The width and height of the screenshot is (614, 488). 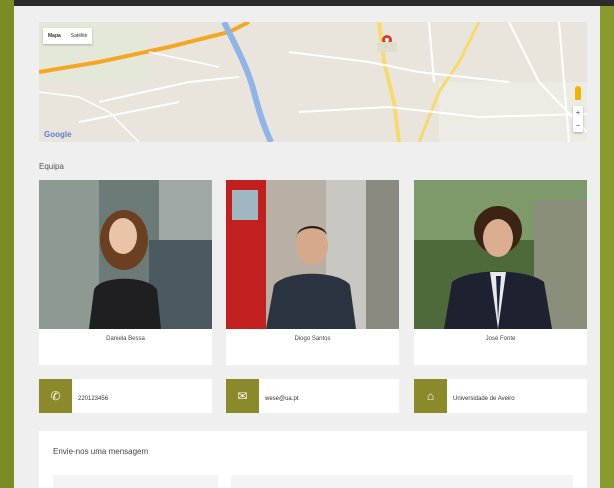 What do you see at coordinates (430, 396) in the screenshot?
I see `home-icon: ⌂` at bounding box center [430, 396].